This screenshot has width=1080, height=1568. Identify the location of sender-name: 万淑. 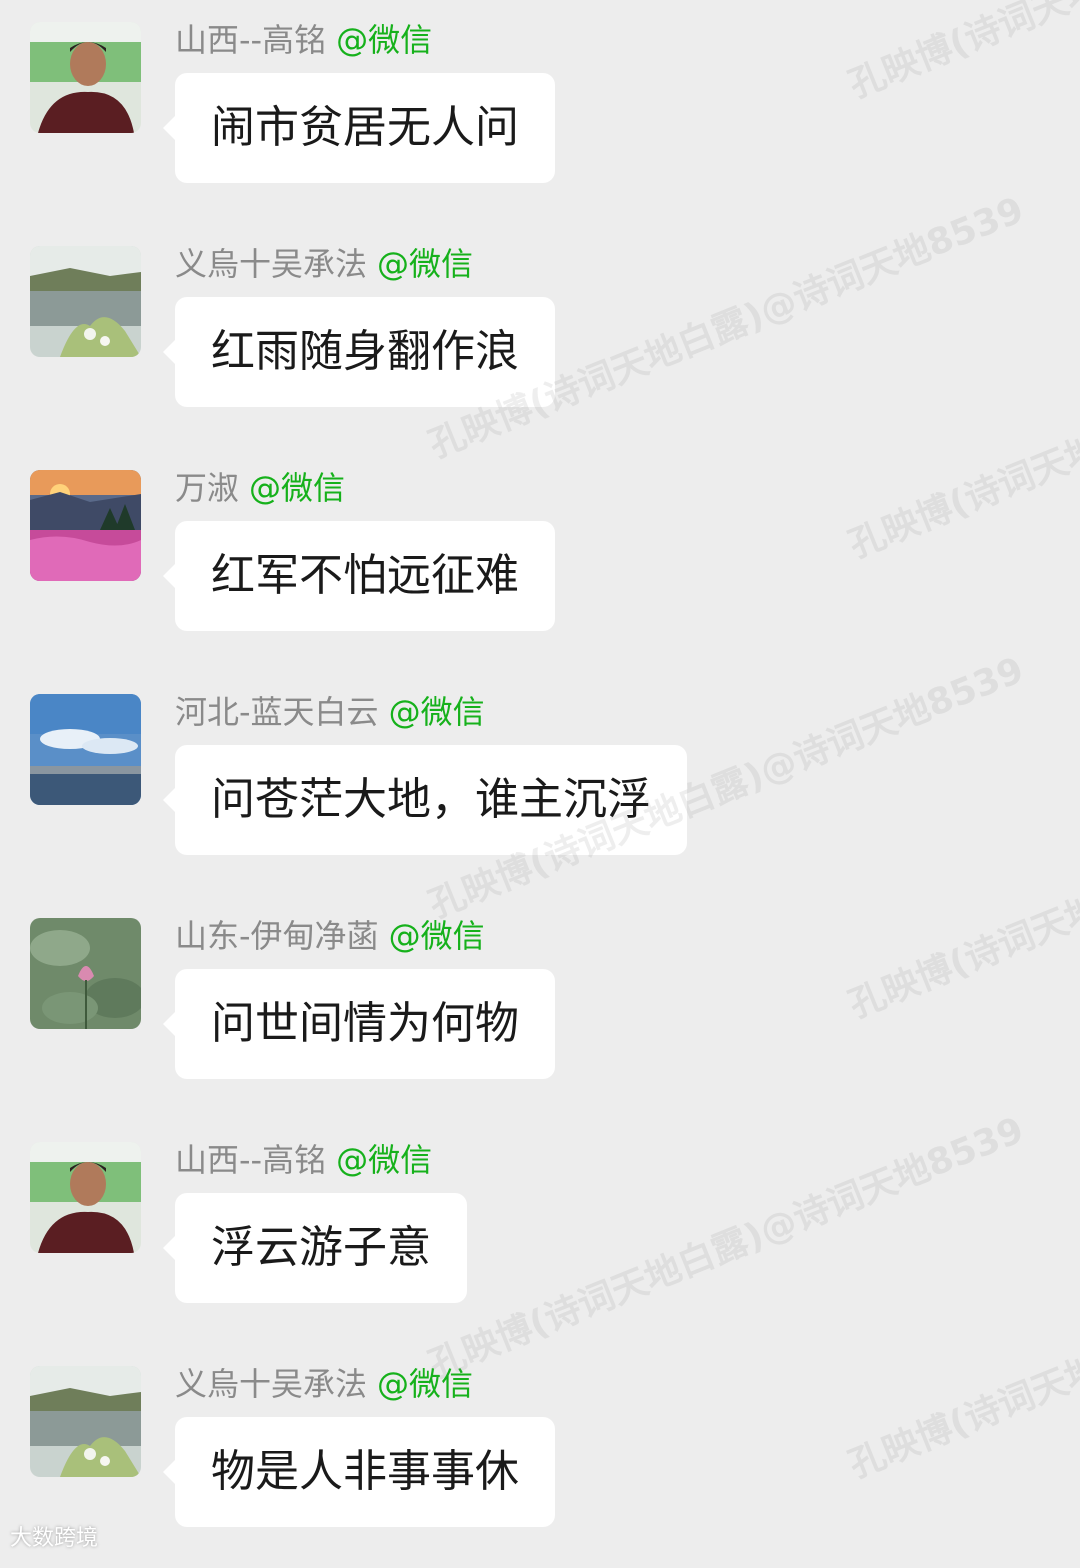
(207, 488).